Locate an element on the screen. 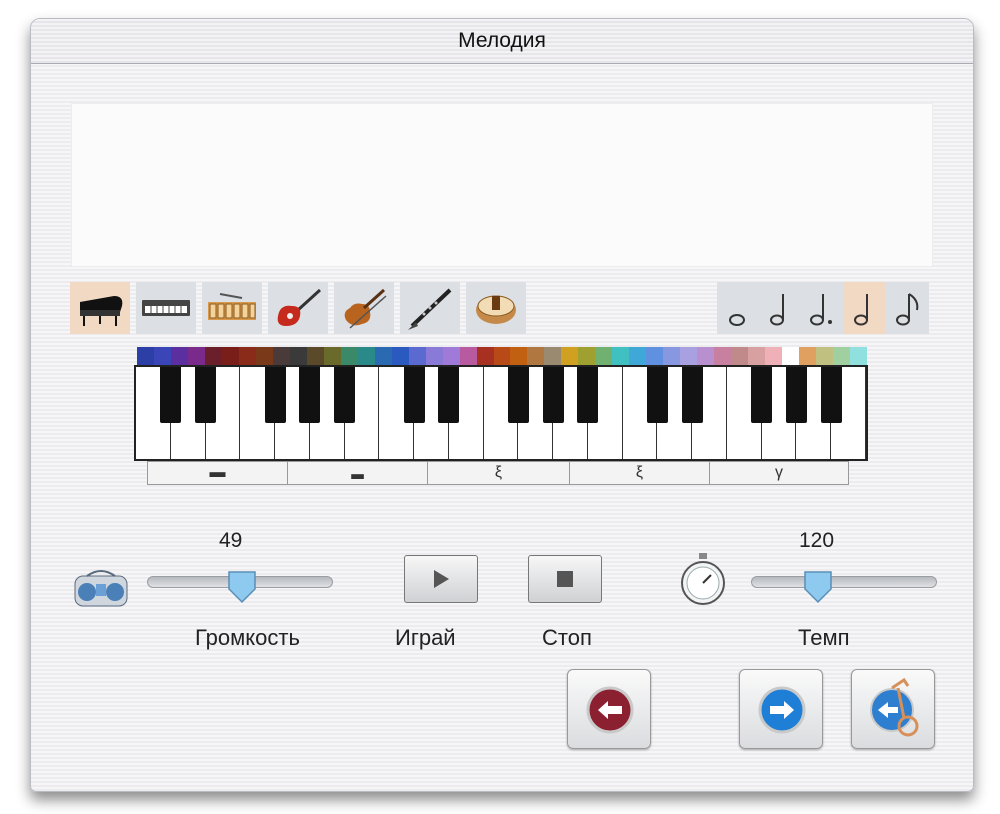 The width and height of the screenshot is (1000, 814). duration-dotted-half-button is located at coordinates (822, 308).